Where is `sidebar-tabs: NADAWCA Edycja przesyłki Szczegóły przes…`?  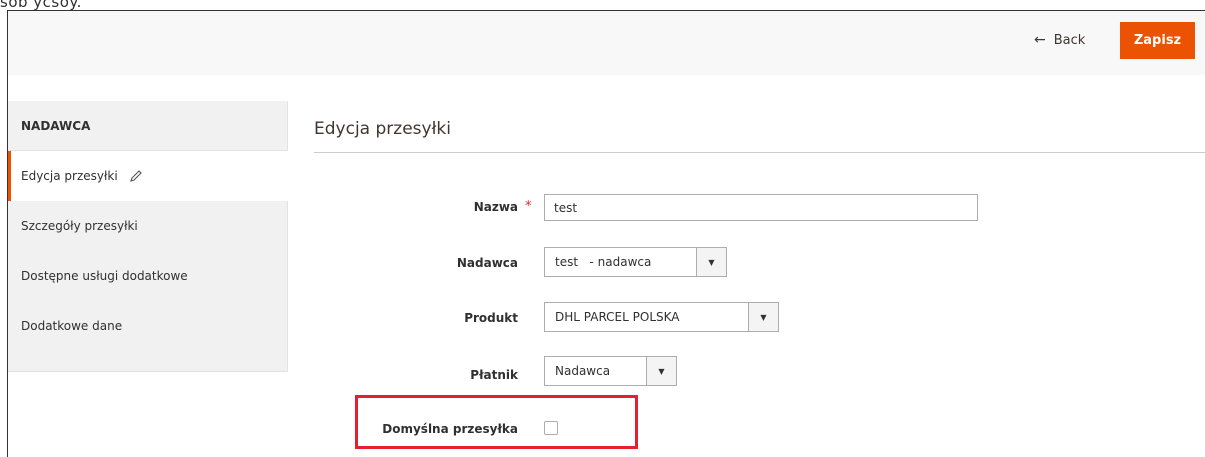
sidebar-tabs: NADAWCA Edycja przesyłki Szczegóły przes… is located at coordinates (148, 236).